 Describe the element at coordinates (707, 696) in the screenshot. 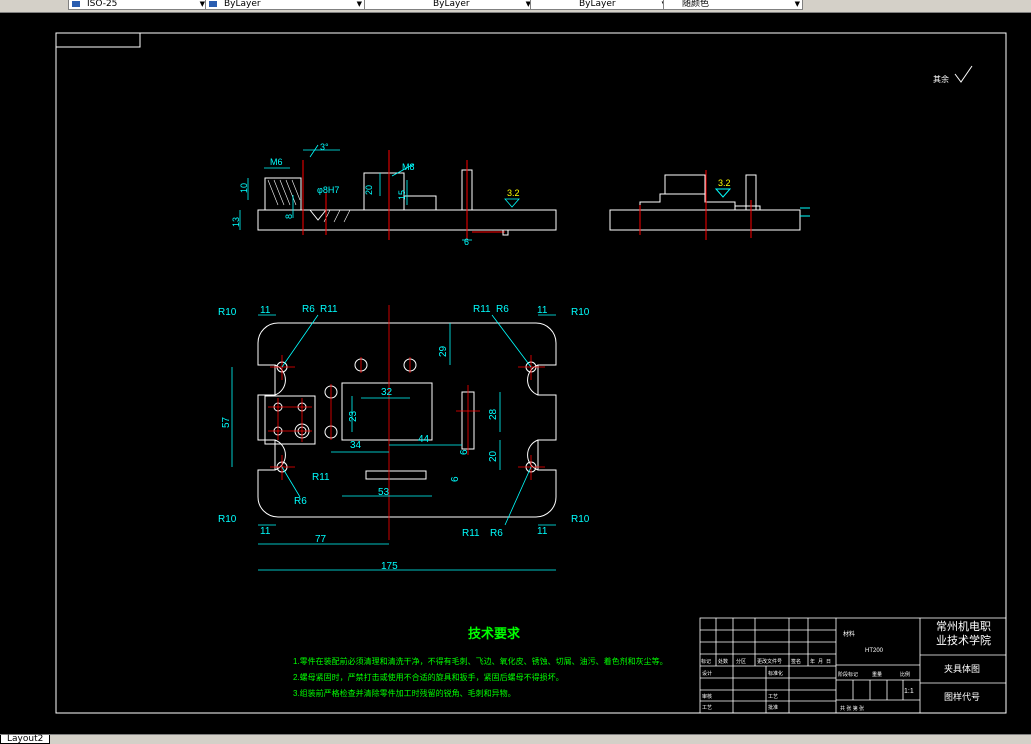

I see `svg-text: 审核` at that location.